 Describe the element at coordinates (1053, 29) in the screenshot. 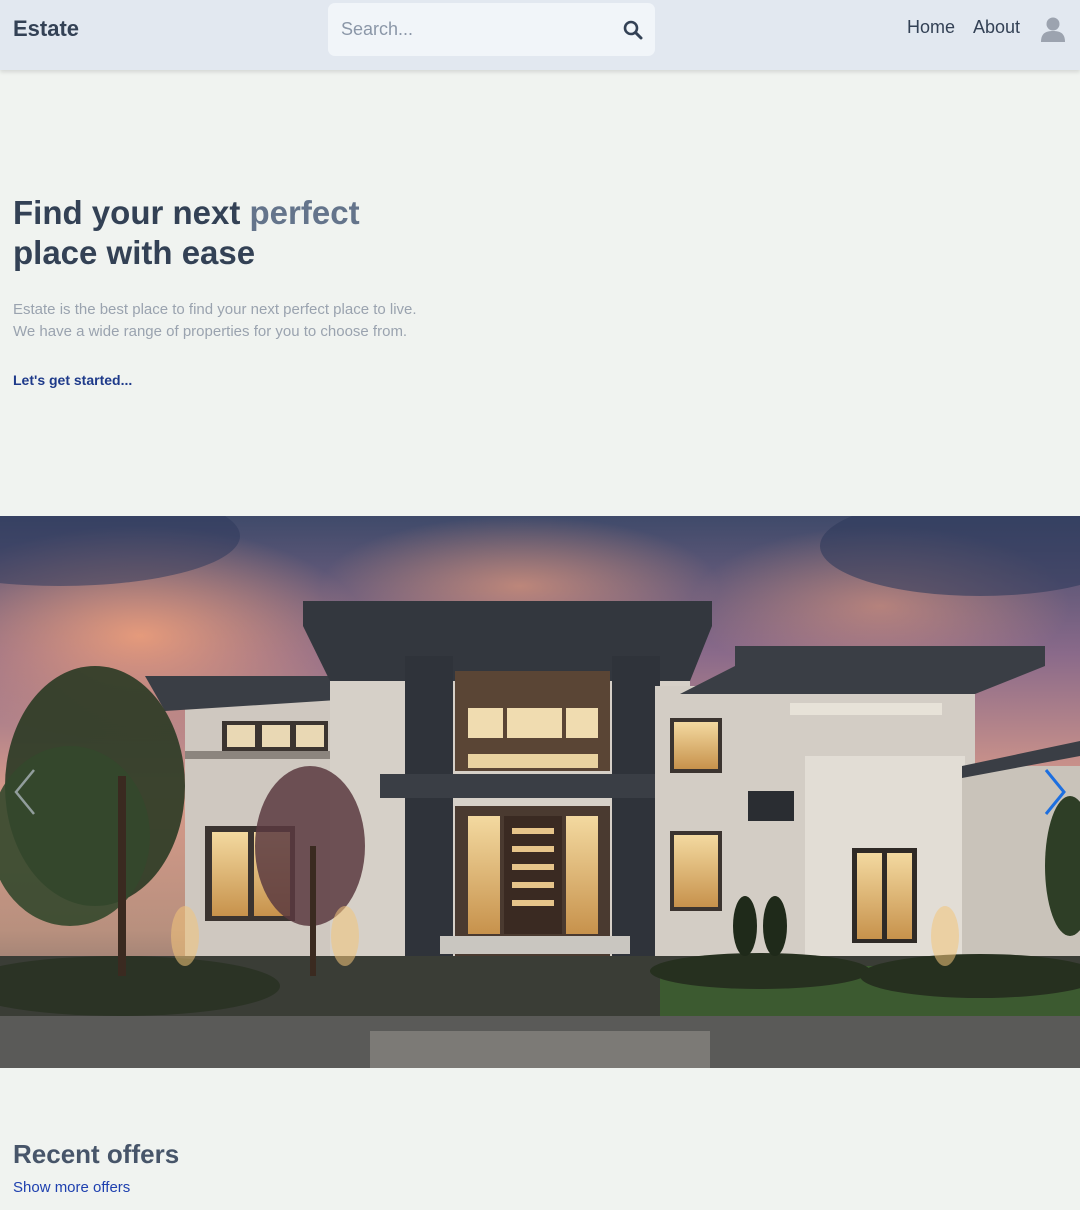

I see `user-avatar-icon` at that location.